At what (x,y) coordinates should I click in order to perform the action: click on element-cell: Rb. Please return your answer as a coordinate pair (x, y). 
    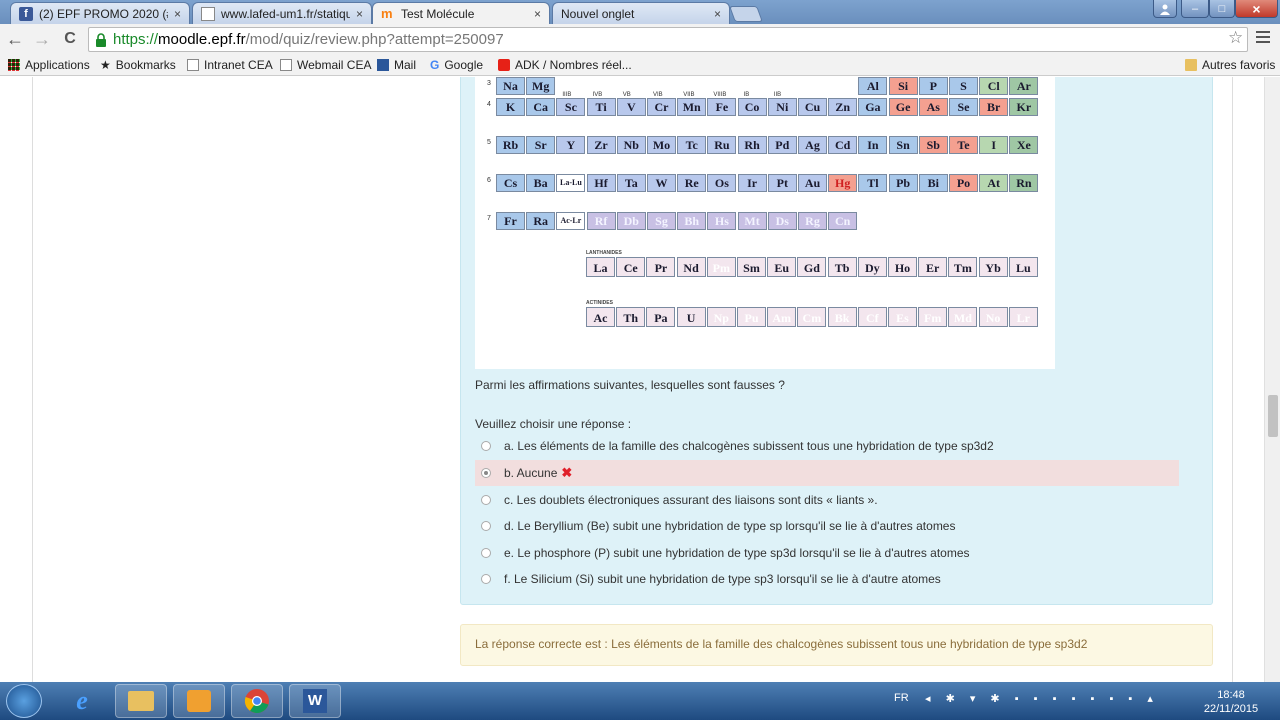
    Looking at the image, I should click on (510, 145).